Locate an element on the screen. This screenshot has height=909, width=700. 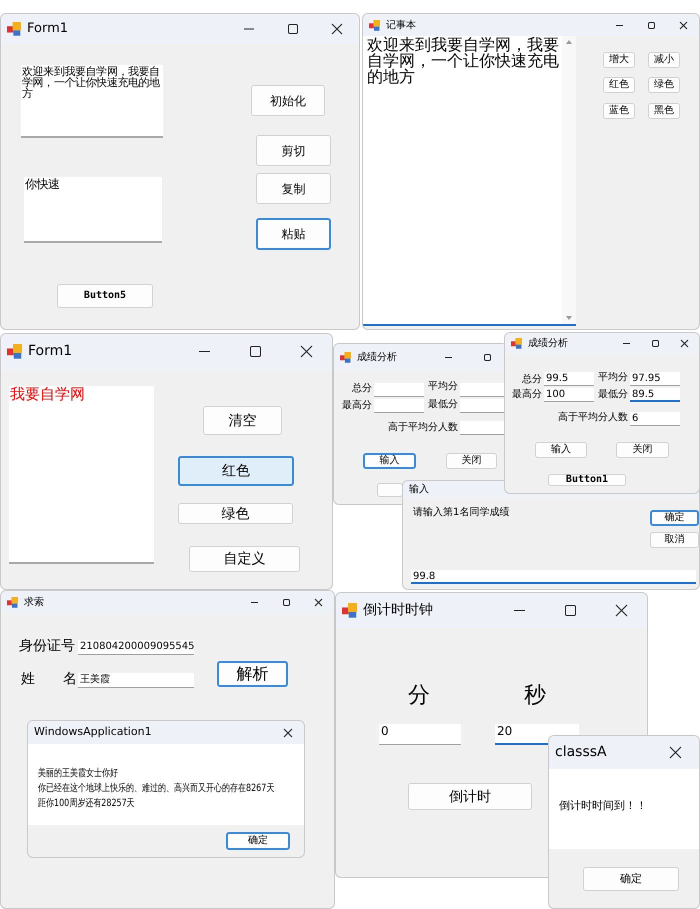
field-label: 身份证号 is located at coordinates (46, 646).